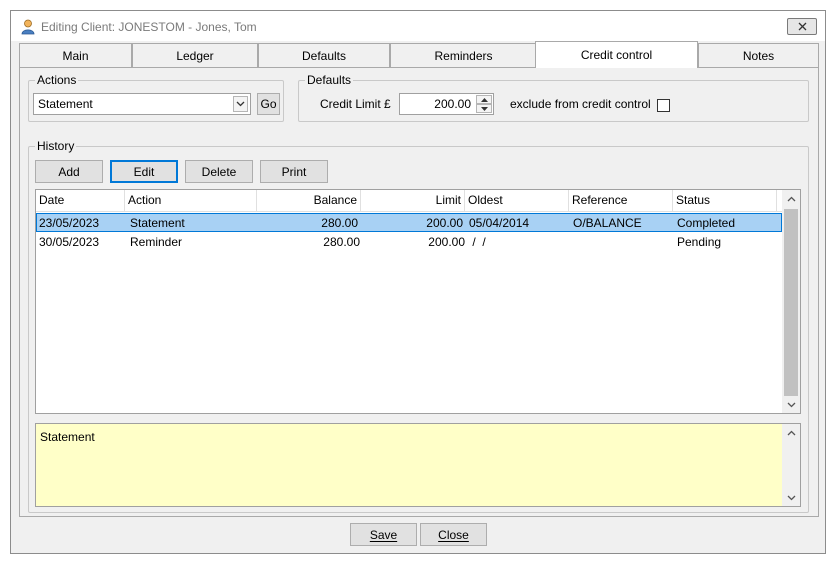 This screenshot has height=565, width=836. Describe the element at coordinates (268, 104) in the screenshot. I see `go-button: Go` at that location.